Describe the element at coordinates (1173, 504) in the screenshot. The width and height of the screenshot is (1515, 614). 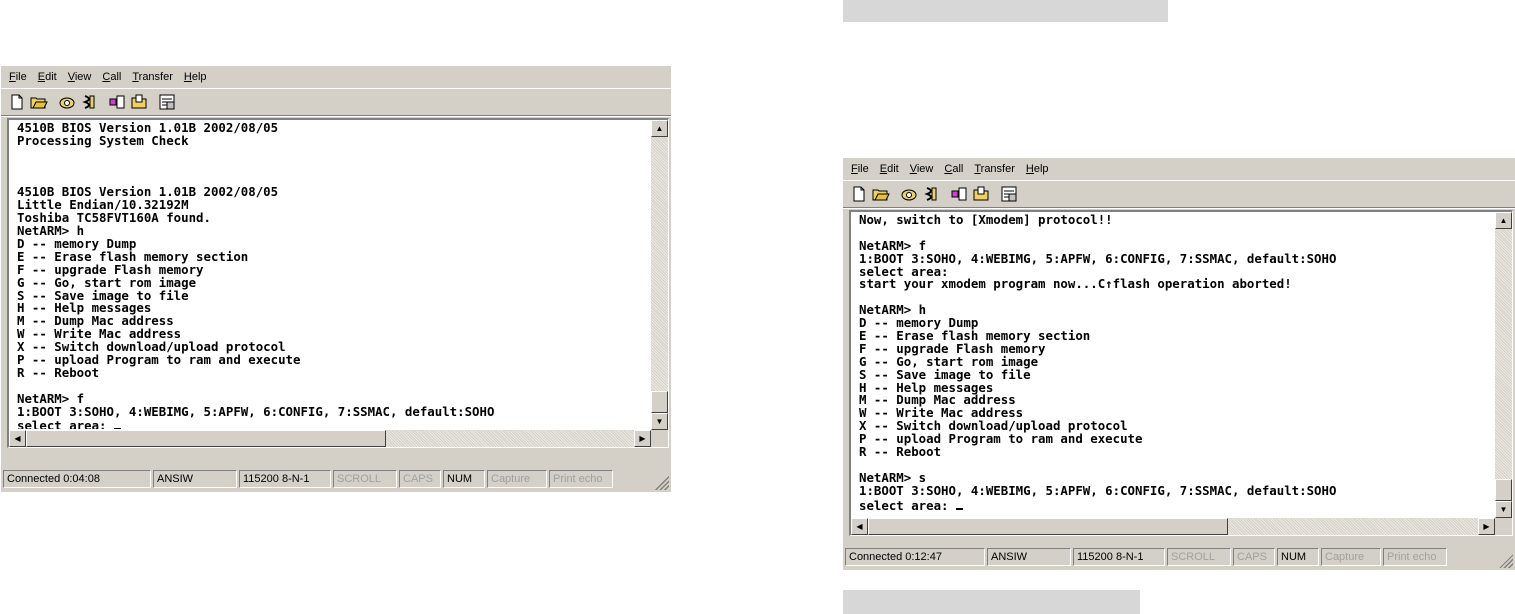
I see `terminal-line: select area:` at that location.